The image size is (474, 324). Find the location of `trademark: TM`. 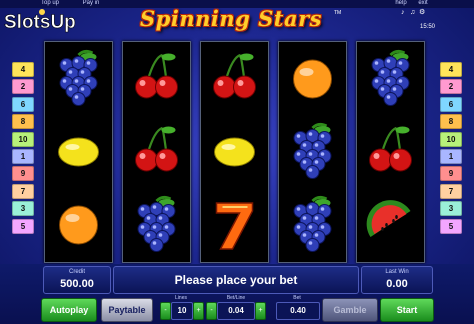

trademark: TM is located at coordinates (338, 13).